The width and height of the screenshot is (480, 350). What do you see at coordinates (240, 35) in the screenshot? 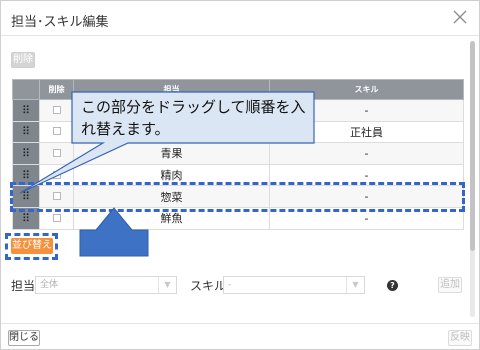
I see `header-divider` at bounding box center [240, 35].